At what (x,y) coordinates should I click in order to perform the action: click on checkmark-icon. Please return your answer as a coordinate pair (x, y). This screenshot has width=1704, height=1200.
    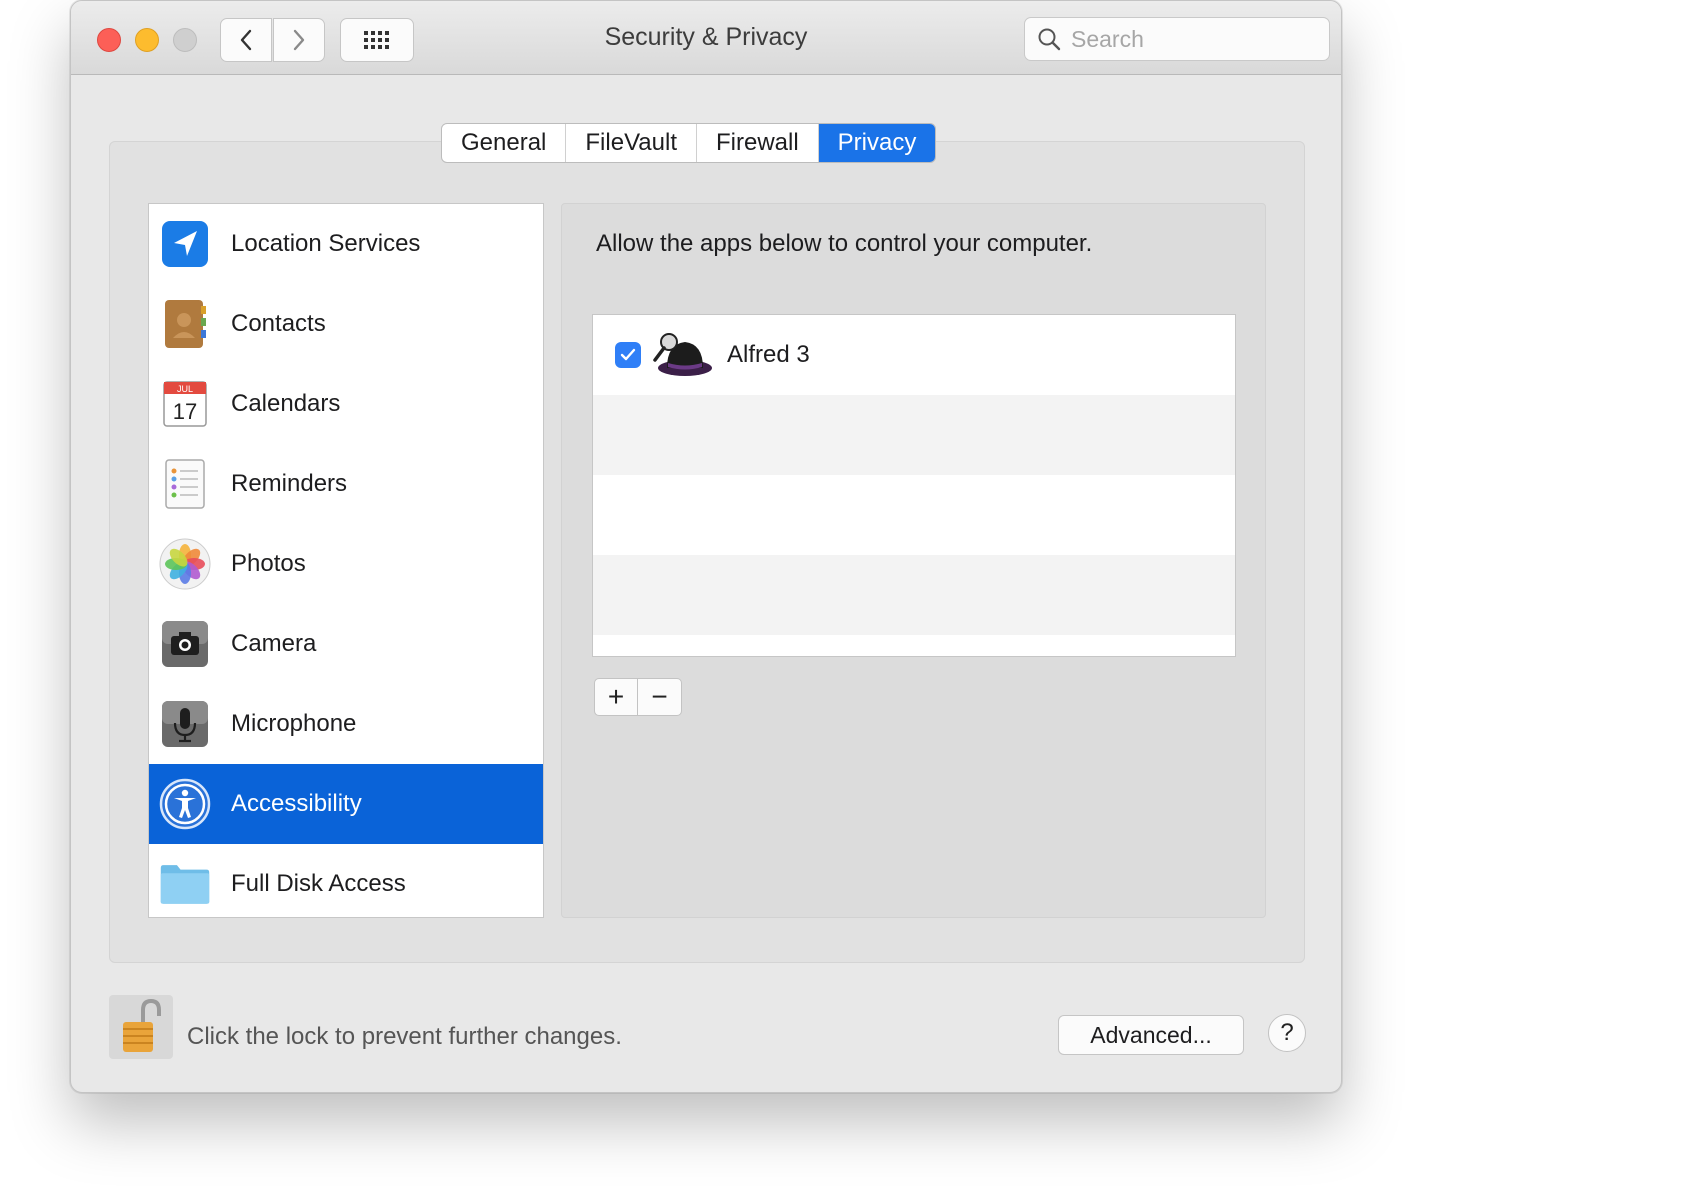
    Looking at the image, I should click on (628, 354).